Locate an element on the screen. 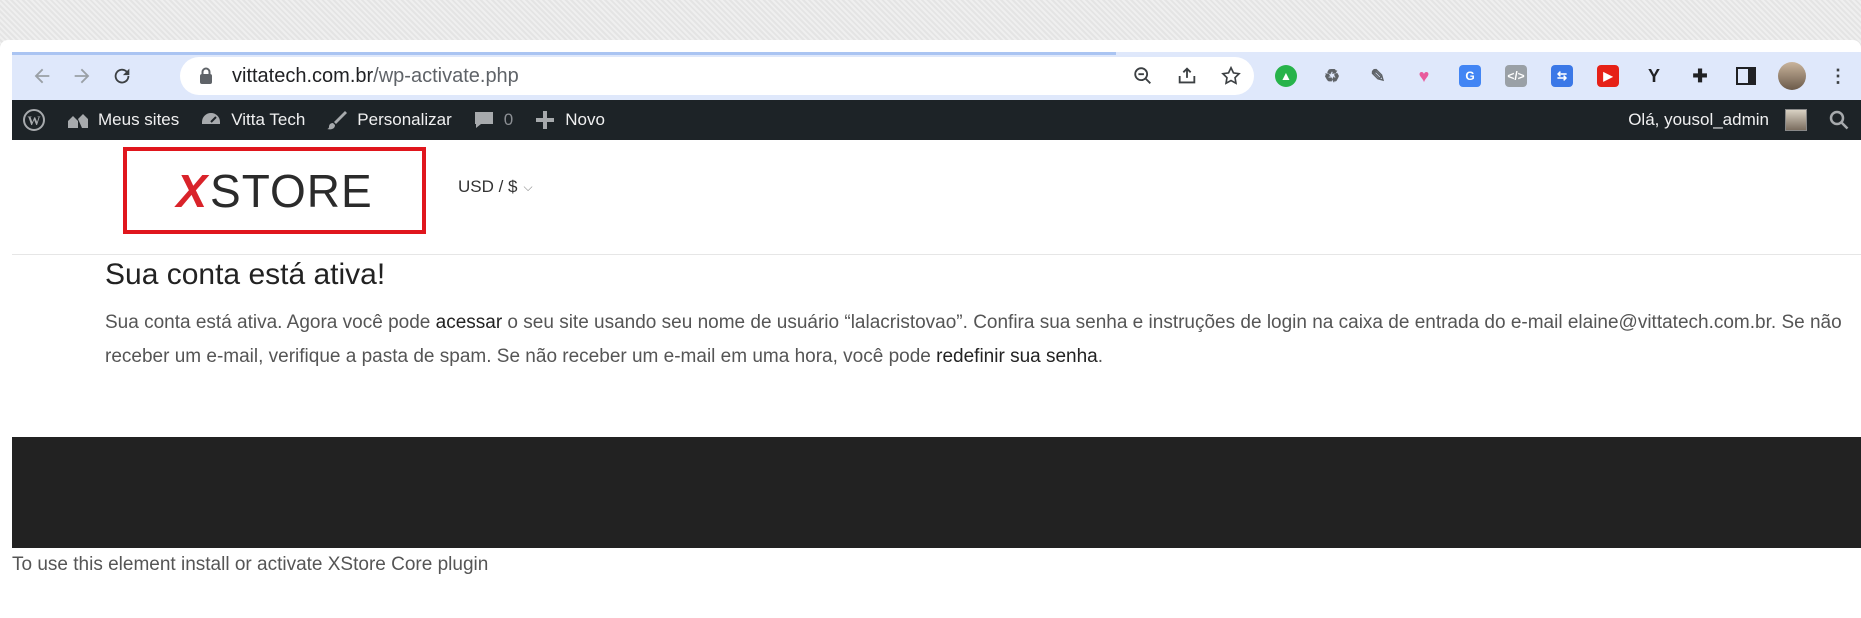 Image resolution: width=1861 pixels, height=618 pixels. comments-link: 0 is located at coordinates (492, 120).